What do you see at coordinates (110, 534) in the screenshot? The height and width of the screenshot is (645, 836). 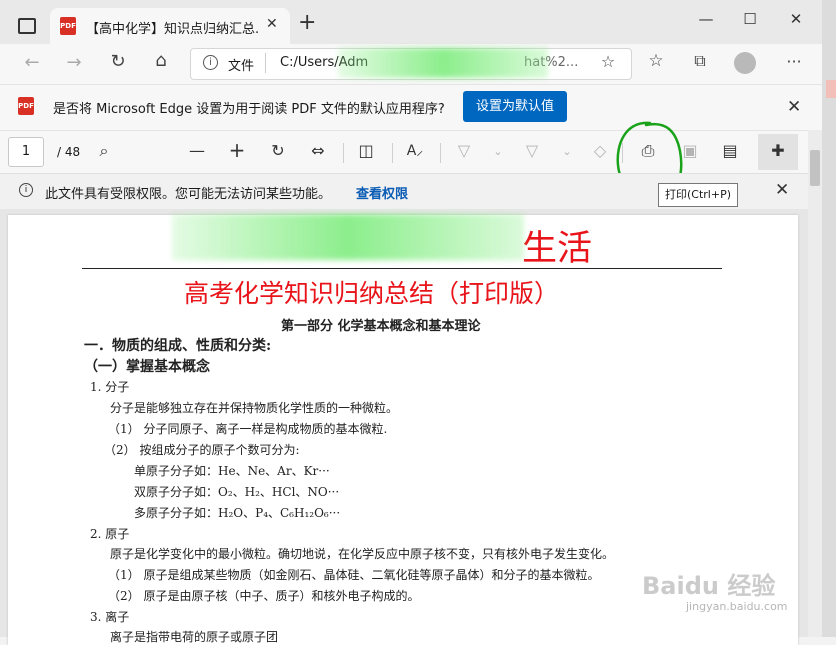 I see `doc-line: 2. 原子` at bounding box center [110, 534].